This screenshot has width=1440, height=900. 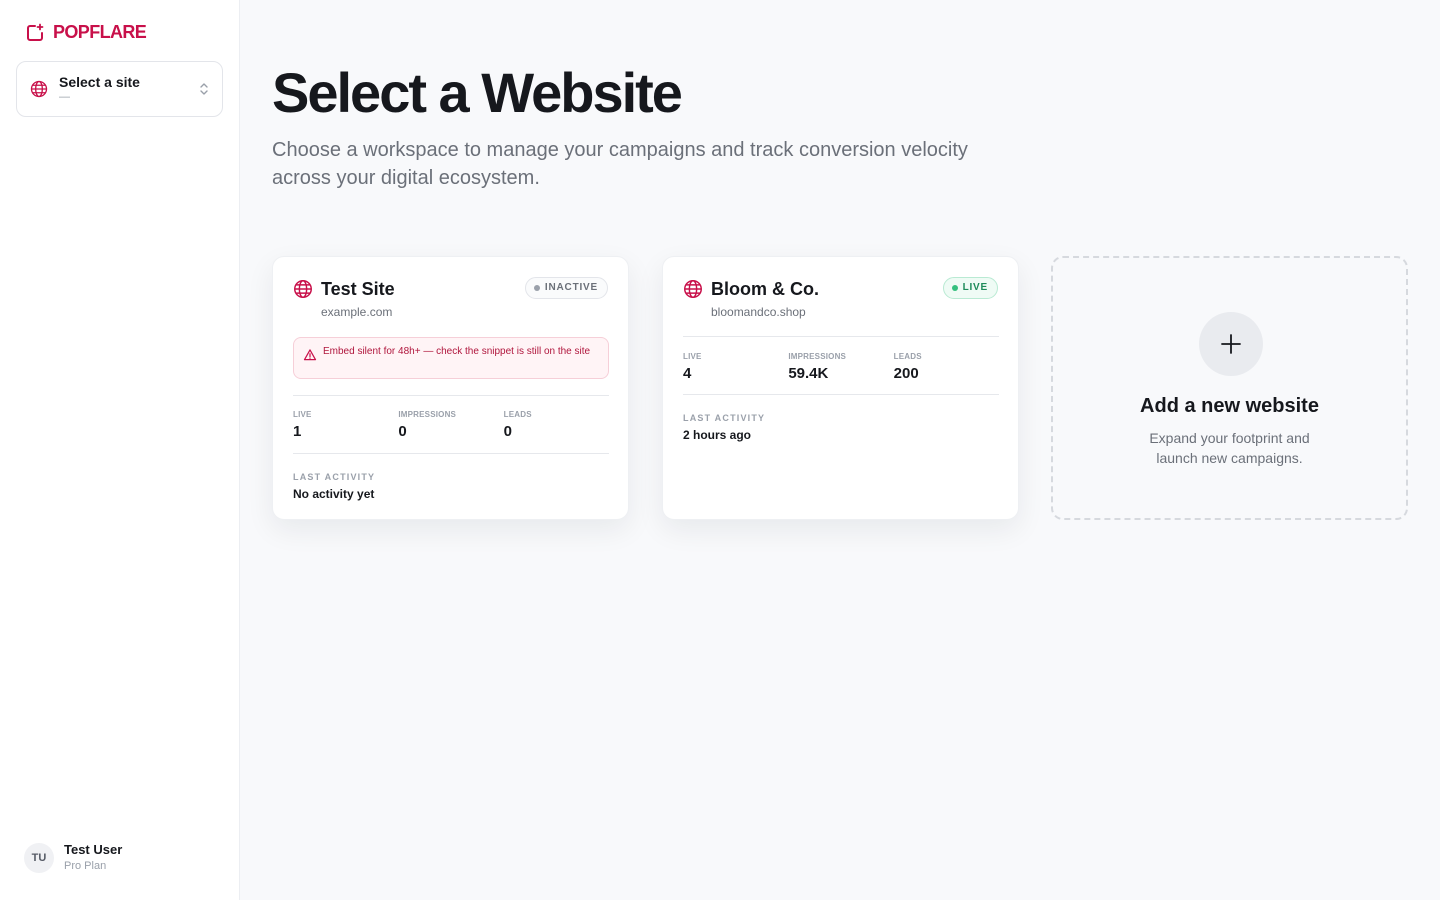 I want to click on stat-impressions: IMPRESSIONS 0, so click(x=450, y=425).